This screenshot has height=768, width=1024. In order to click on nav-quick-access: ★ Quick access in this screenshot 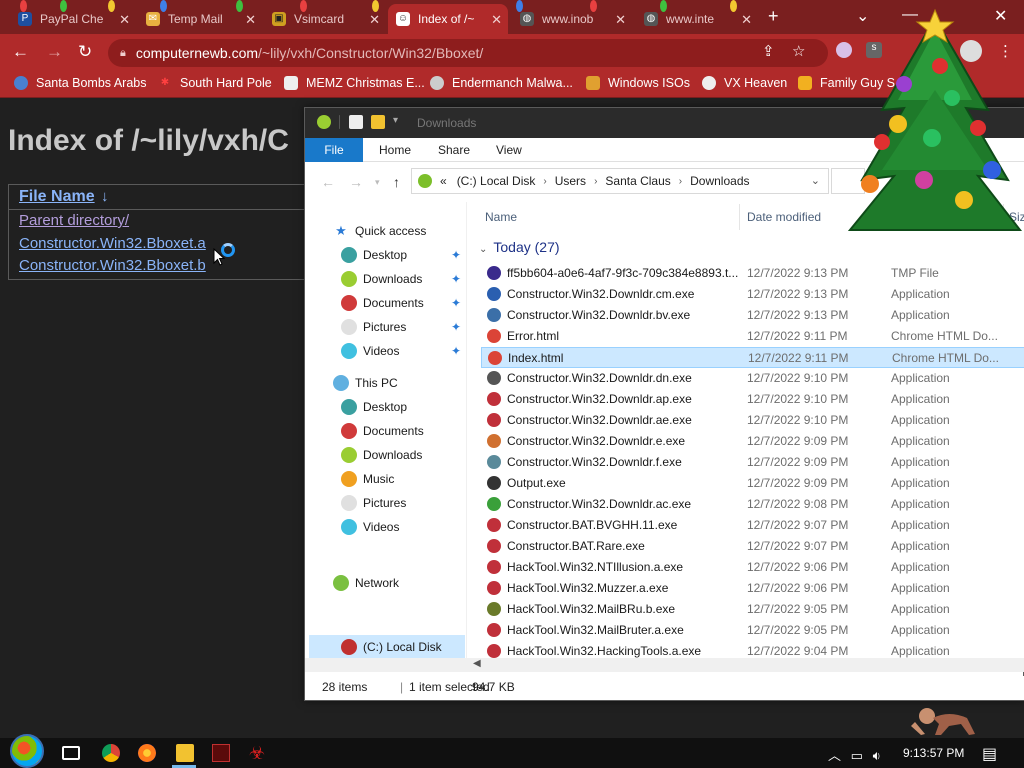, I will do `click(379, 231)`.